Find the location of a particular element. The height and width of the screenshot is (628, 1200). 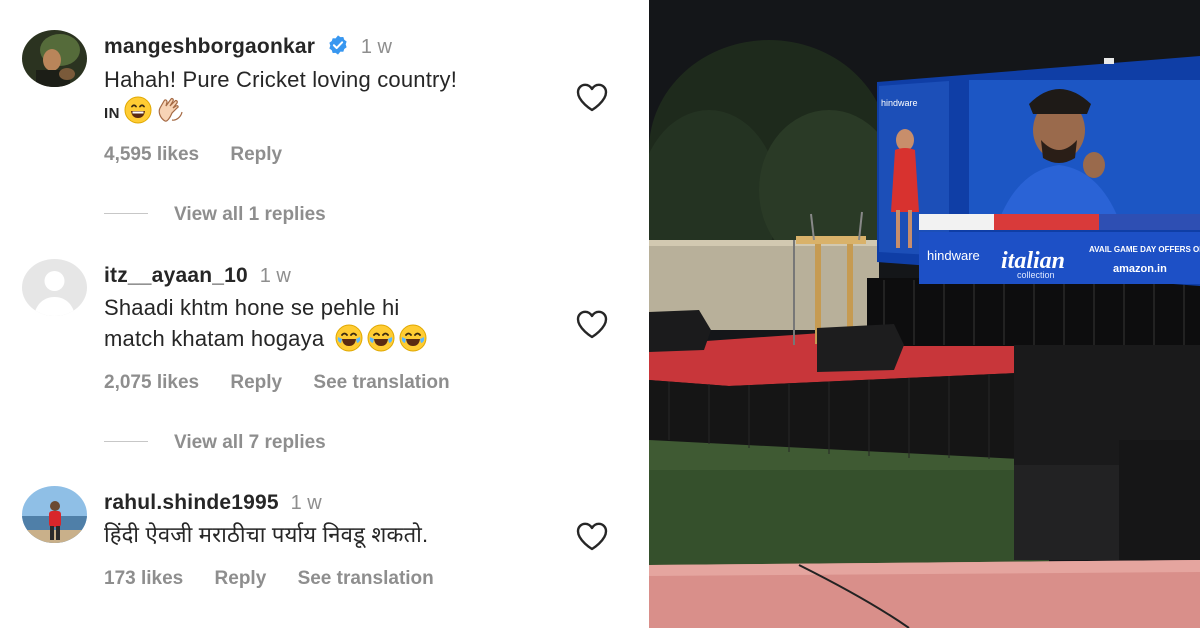

likes-count: 4,595 likes is located at coordinates (151, 154).